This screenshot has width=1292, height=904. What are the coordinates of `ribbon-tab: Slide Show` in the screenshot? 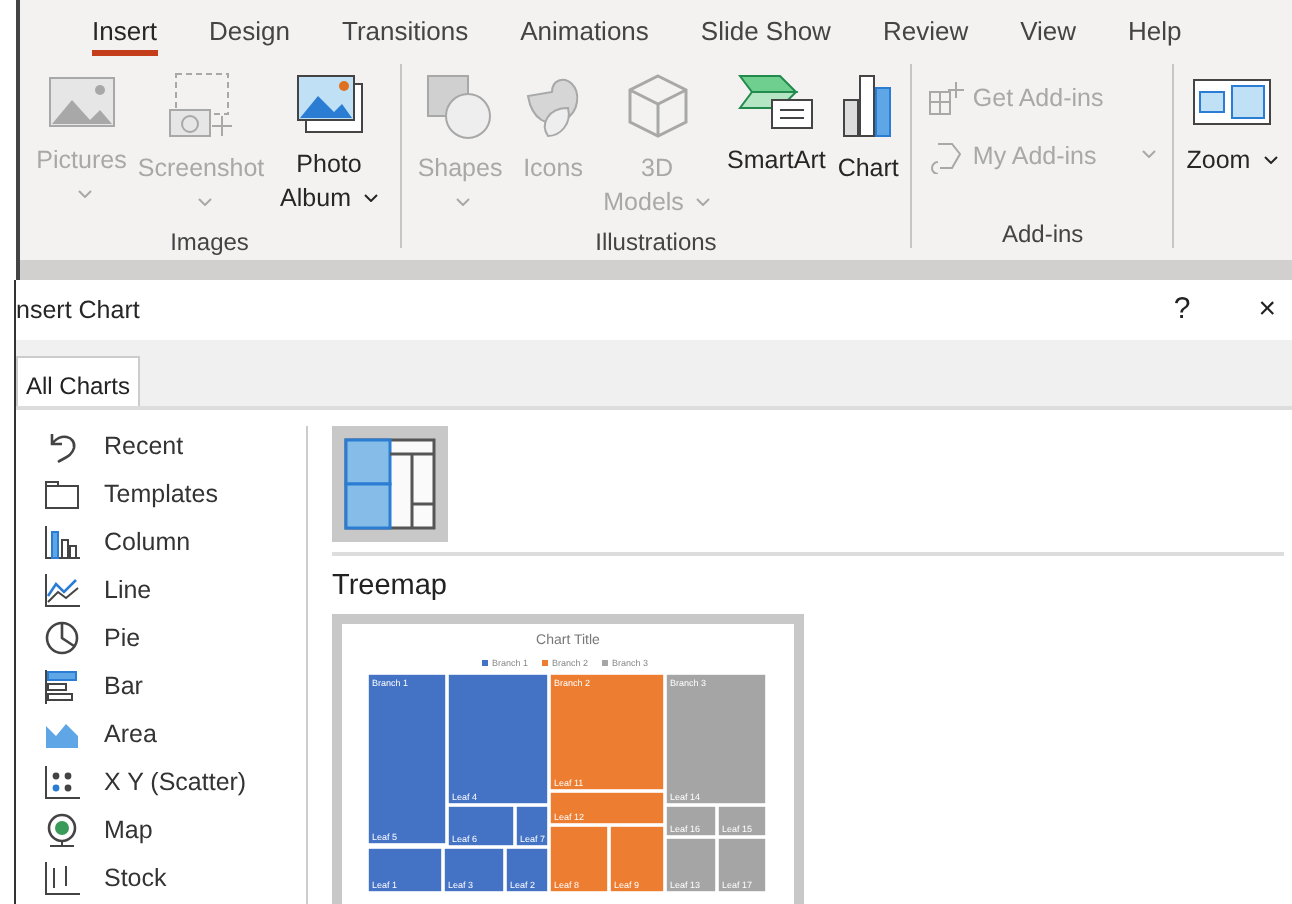 It's located at (765, 28).